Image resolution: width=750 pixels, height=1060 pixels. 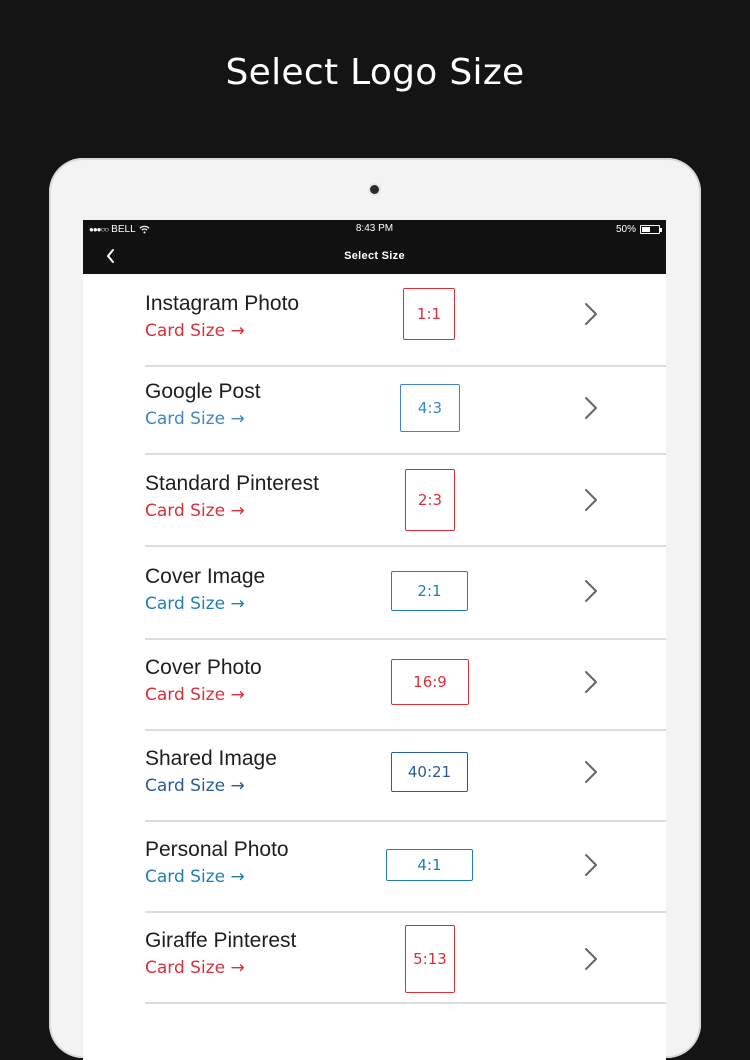 What do you see at coordinates (429, 591) in the screenshot?
I see `aspect-ratio-box: 2:1` at bounding box center [429, 591].